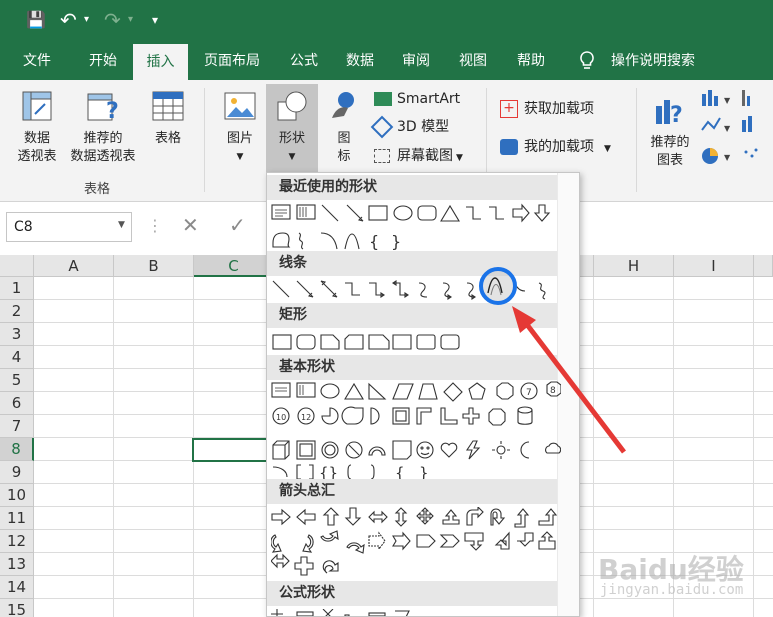 Image resolution: width=773 pixels, height=617 pixels. What do you see at coordinates (103, 108) in the screenshot?
I see `recommended-pivot-icon: ?` at bounding box center [103, 108].